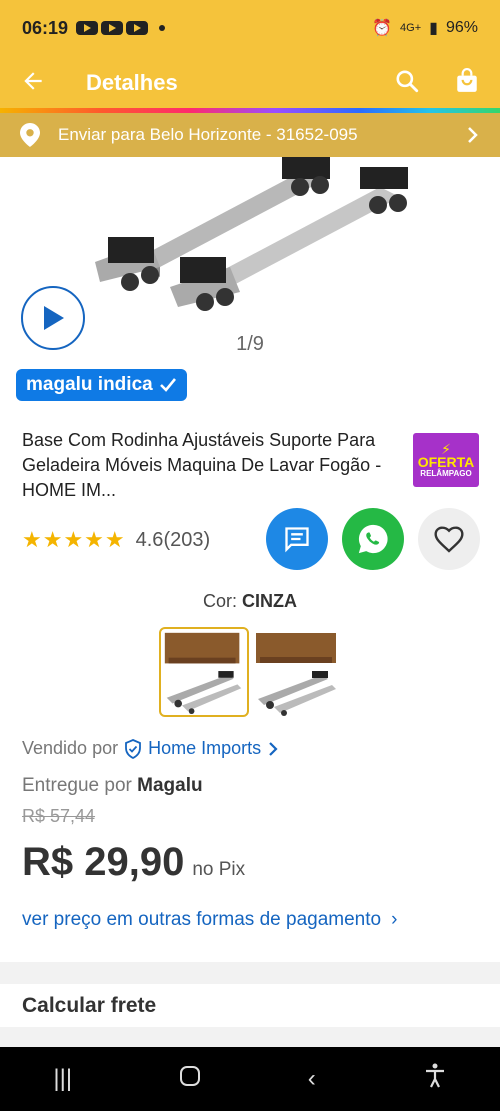 This screenshot has width=500, height=1111. I want to click on old-price: R$ 57,44, so click(59, 816).